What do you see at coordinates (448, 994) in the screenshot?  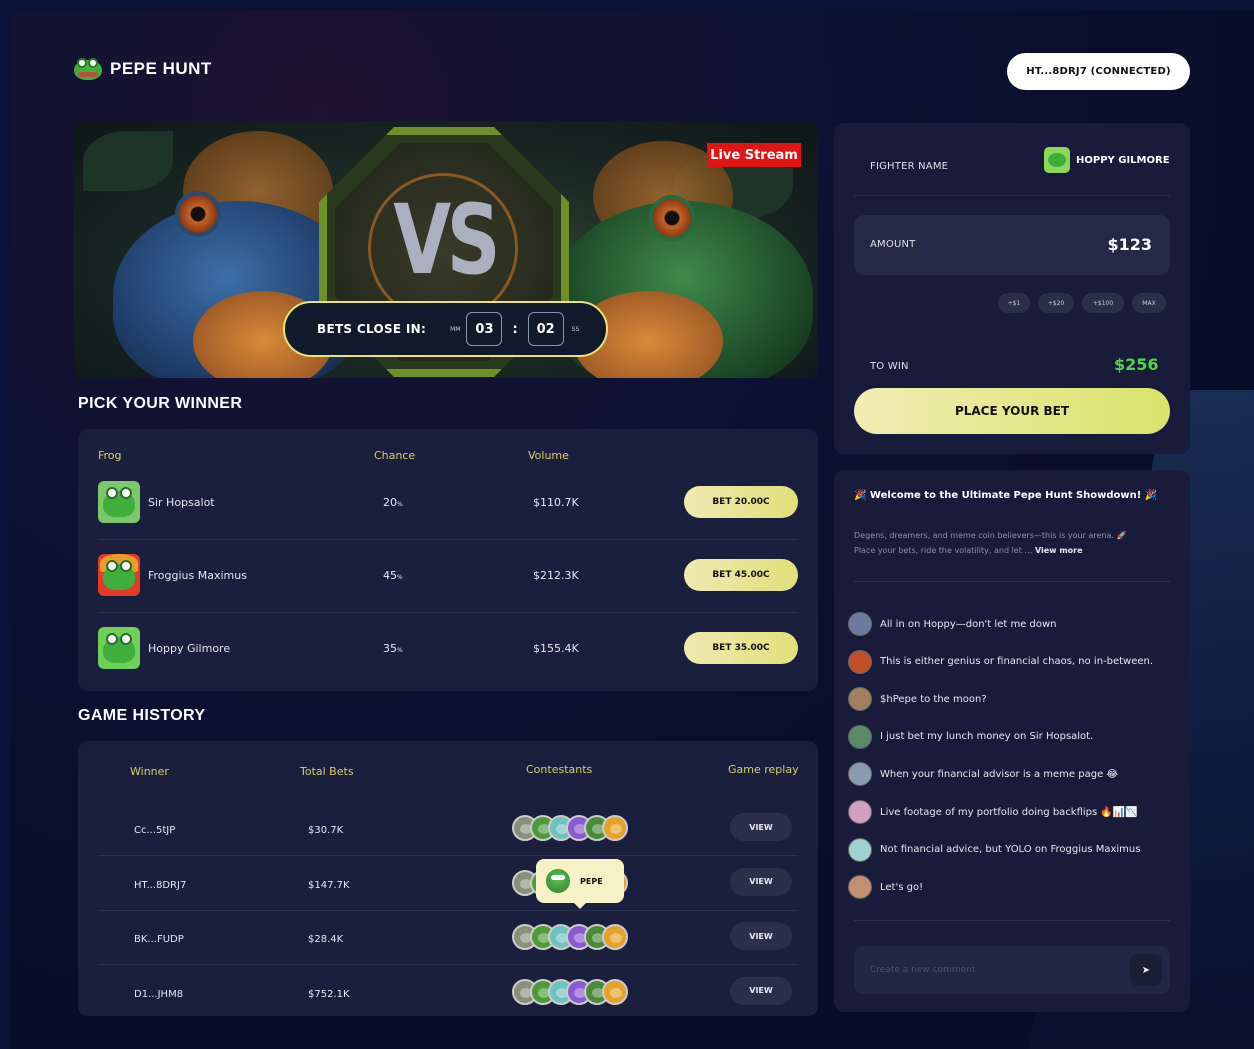 I see `history-row: D1...JHM8 $752.1K VIEW` at bounding box center [448, 994].